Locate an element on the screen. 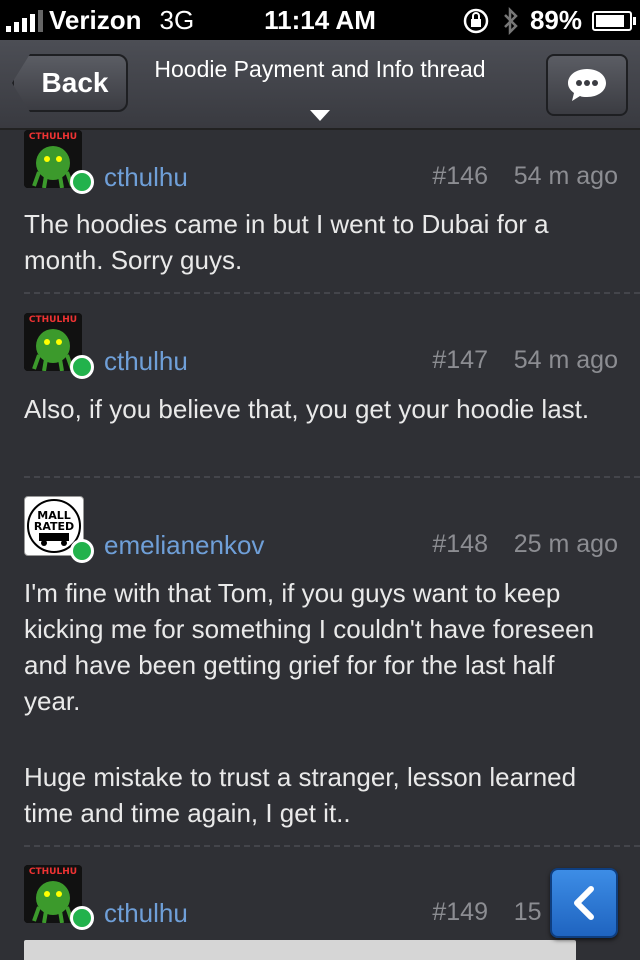 The width and height of the screenshot is (640, 960). bluetooth-icon is located at coordinates (511, 20).